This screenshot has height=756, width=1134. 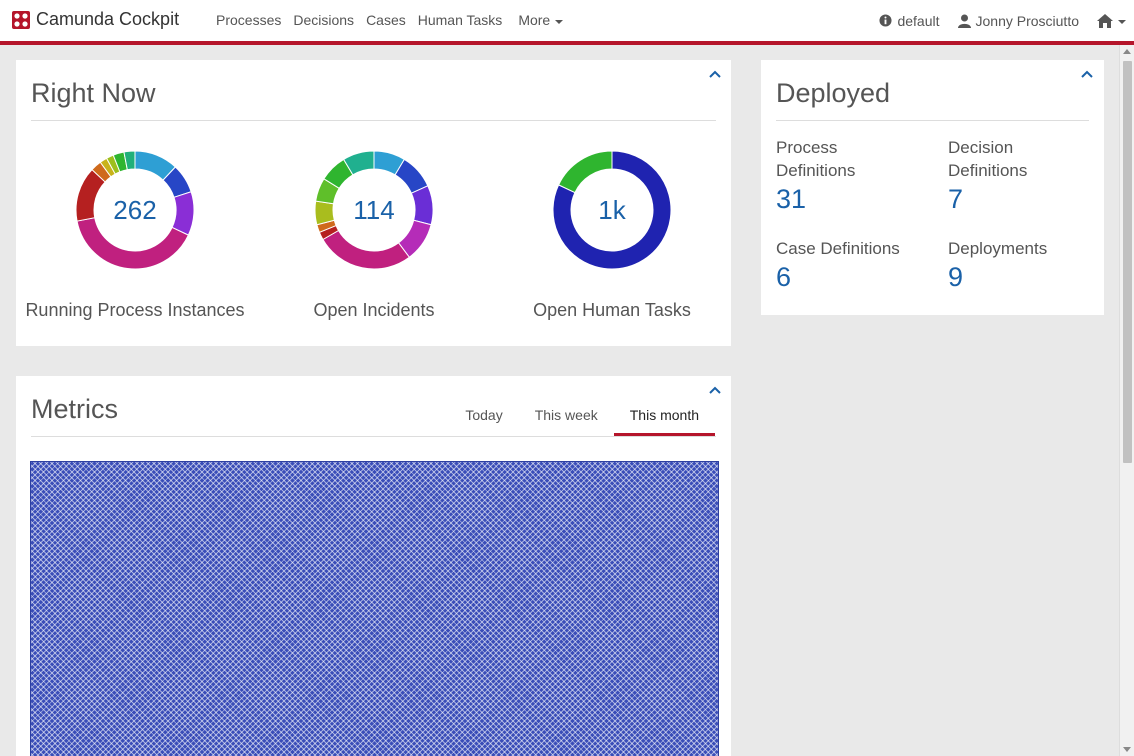 I want to click on scroll-up-arrow-icon, so click(x=1127, y=51).